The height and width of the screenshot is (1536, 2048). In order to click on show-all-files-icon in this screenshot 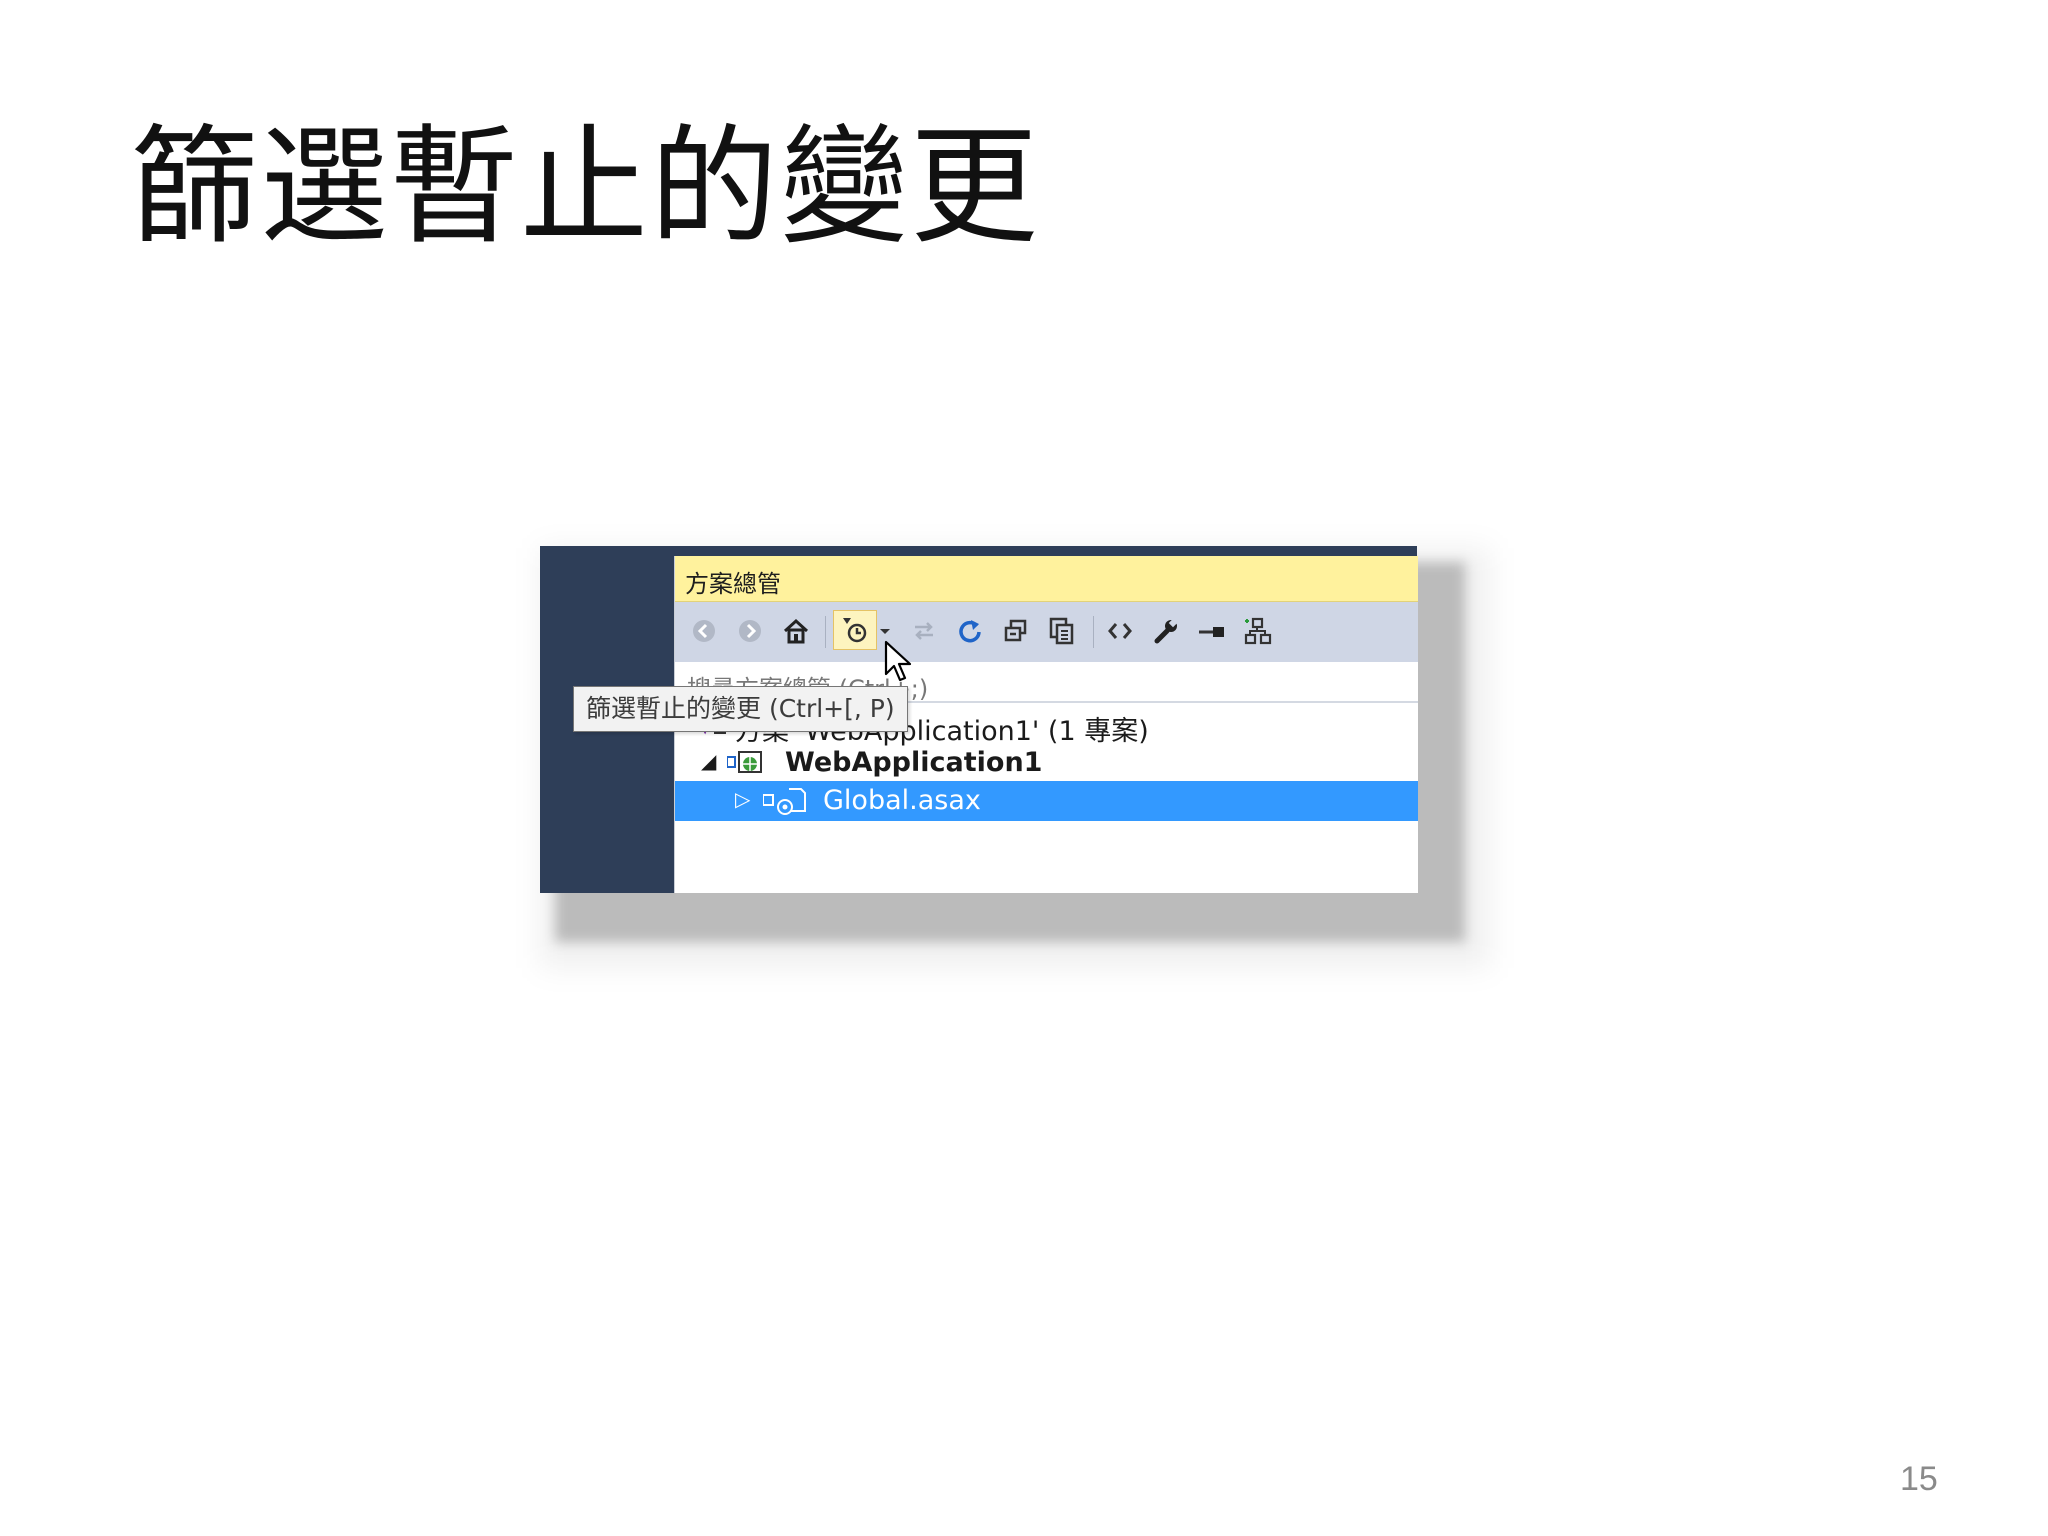, I will do `click(1062, 631)`.